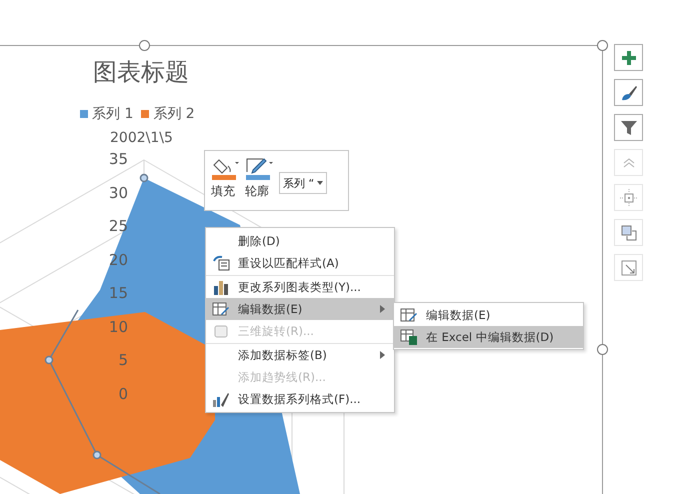  I want to click on axis-label: 5, so click(123, 360).